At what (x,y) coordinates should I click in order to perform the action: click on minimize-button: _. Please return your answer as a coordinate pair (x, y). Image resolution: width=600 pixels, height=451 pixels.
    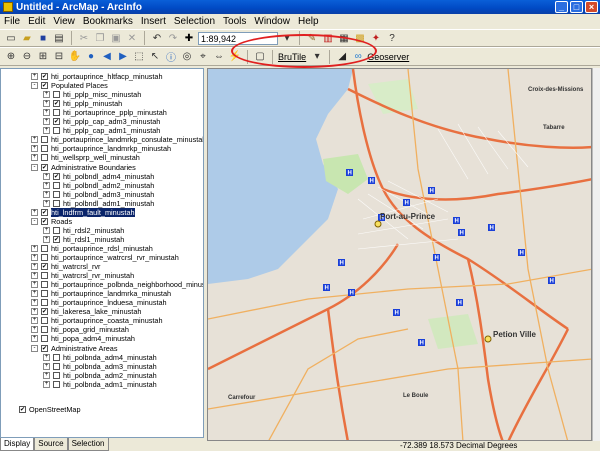
    Looking at the image, I should click on (561, 7).